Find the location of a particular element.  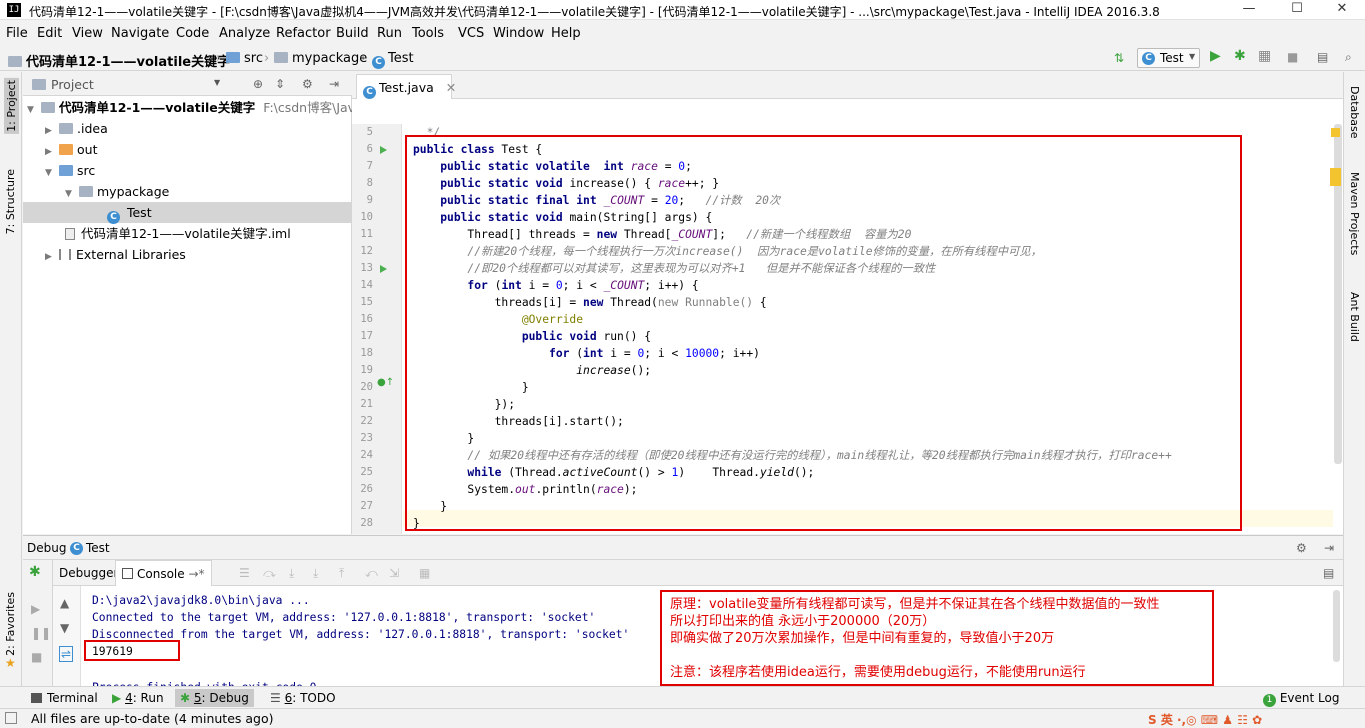

menu-code: Code is located at coordinates (192, 33).